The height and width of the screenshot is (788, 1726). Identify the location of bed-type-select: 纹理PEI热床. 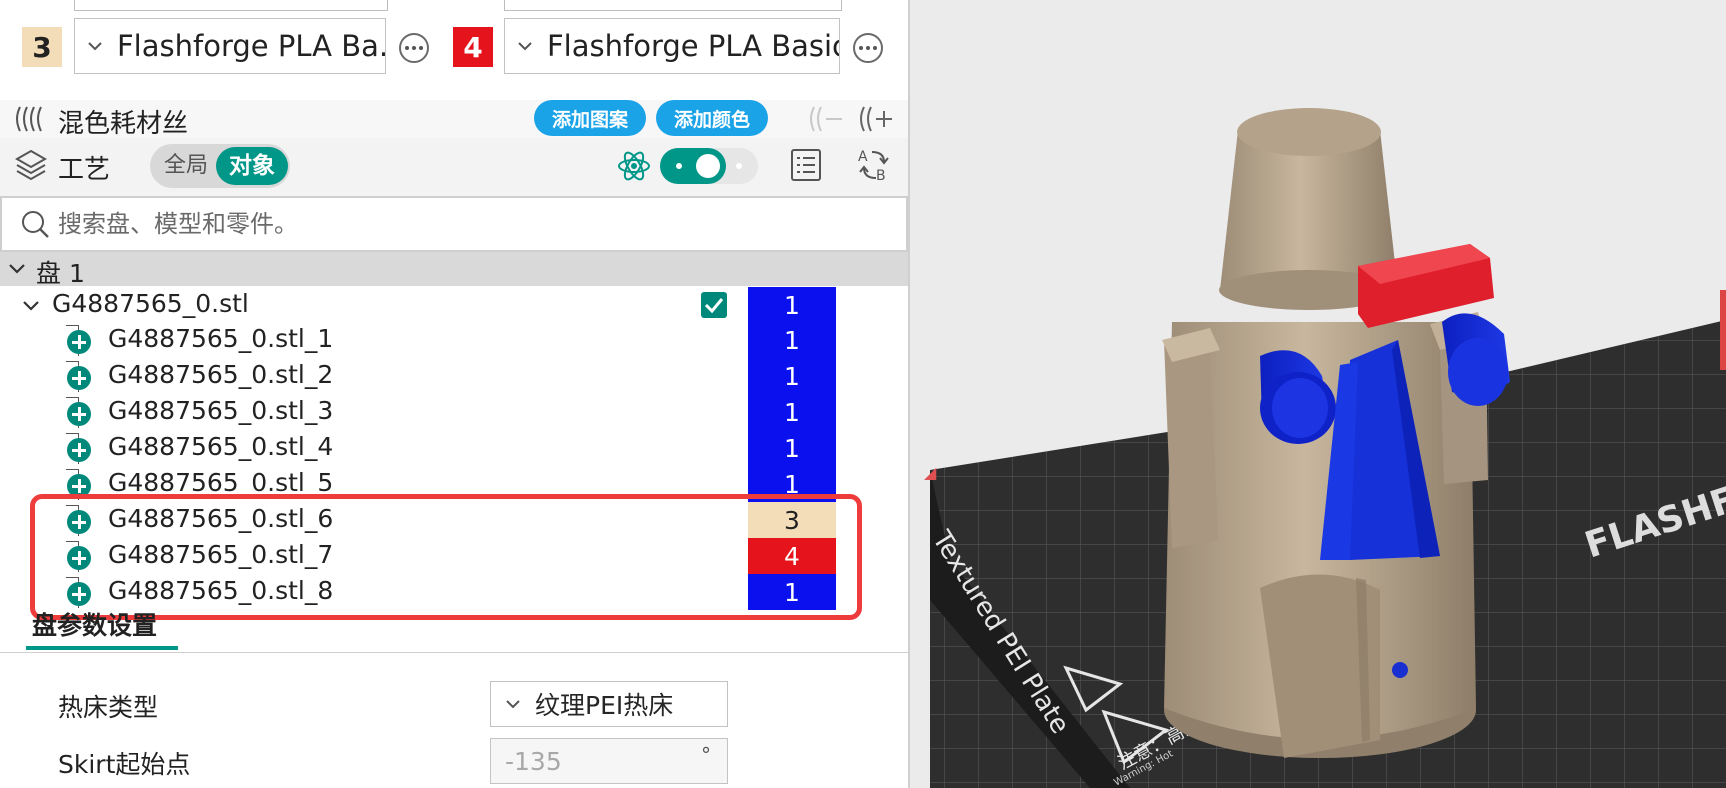
(609, 704).